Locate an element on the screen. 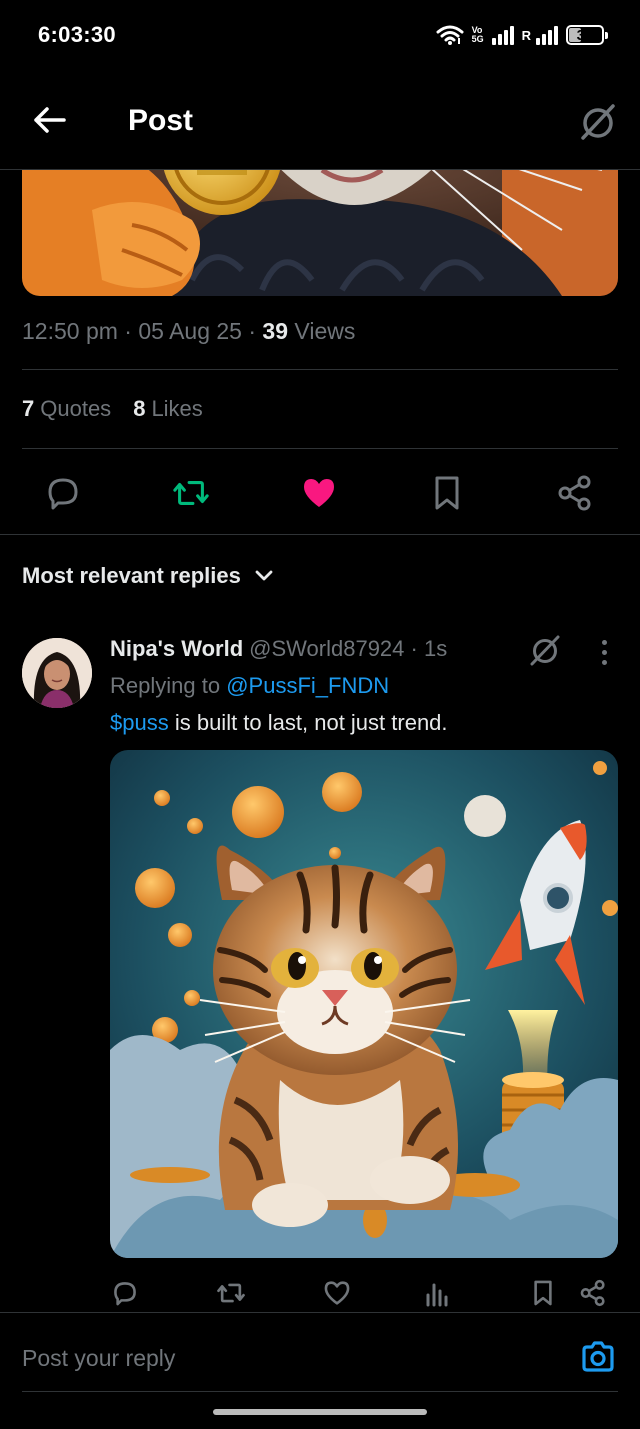 The width and height of the screenshot is (640, 1429). views-label: Views is located at coordinates (324, 331).